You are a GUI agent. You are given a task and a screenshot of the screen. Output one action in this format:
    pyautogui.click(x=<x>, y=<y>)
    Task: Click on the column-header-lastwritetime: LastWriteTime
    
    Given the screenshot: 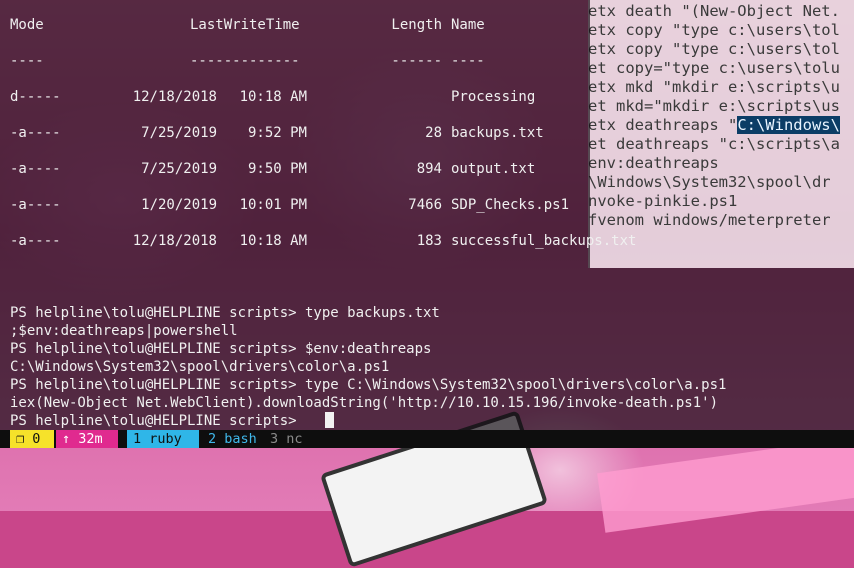 What is the action you would take?
    pyautogui.click(x=245, y=25)
    